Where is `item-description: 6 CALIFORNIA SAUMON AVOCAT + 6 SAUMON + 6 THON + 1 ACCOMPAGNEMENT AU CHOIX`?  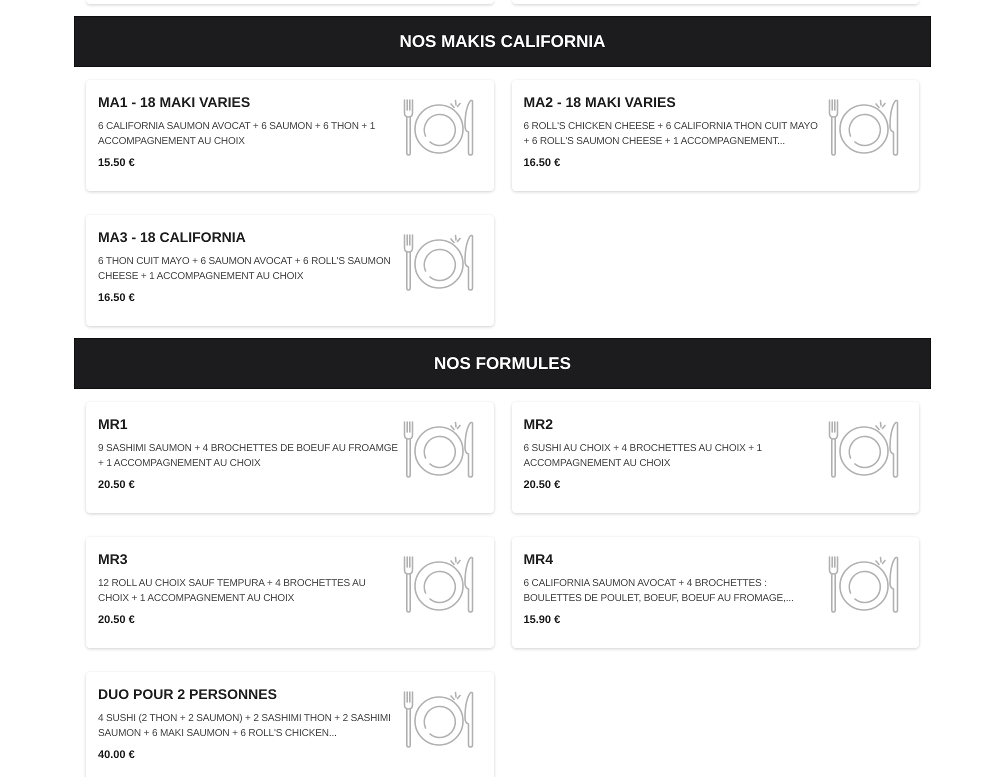 item-description: 6 CALIFORNIA SAUMON AVOCAT + 6 SAUMON + 6 THON + 1 ACCOMPAGNEMENT AU CHOIX is located at coordinates (237, 134).